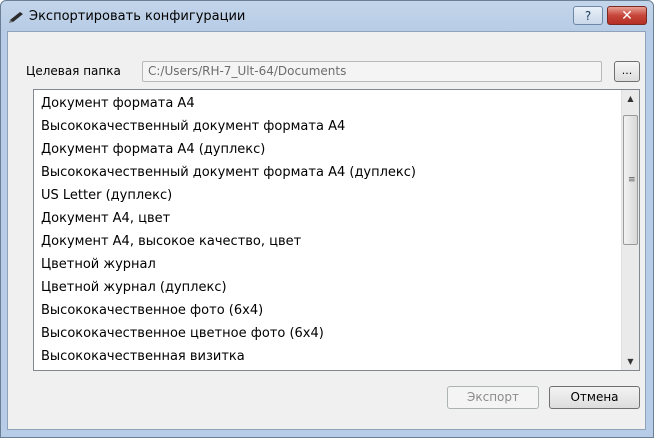 Image resolution: width=654 pixels, height=438 pixels. I want to click on list-item: Документ формата А4, so click(327, 103).